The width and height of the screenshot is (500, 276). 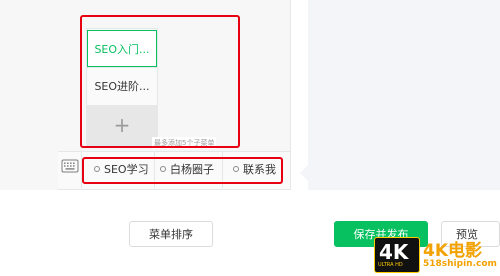 What do you see at coordinates (304, 173) in the screenshot?
I see `panel-pointer-arrow` at bounding box center [304, 173].